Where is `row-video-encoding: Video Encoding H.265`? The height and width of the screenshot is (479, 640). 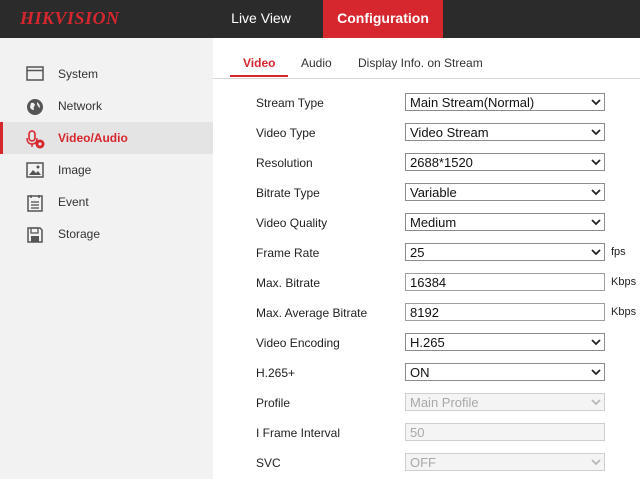 row-video-encoding: Video Encoding H.265 is located at coordinates (448, 343).